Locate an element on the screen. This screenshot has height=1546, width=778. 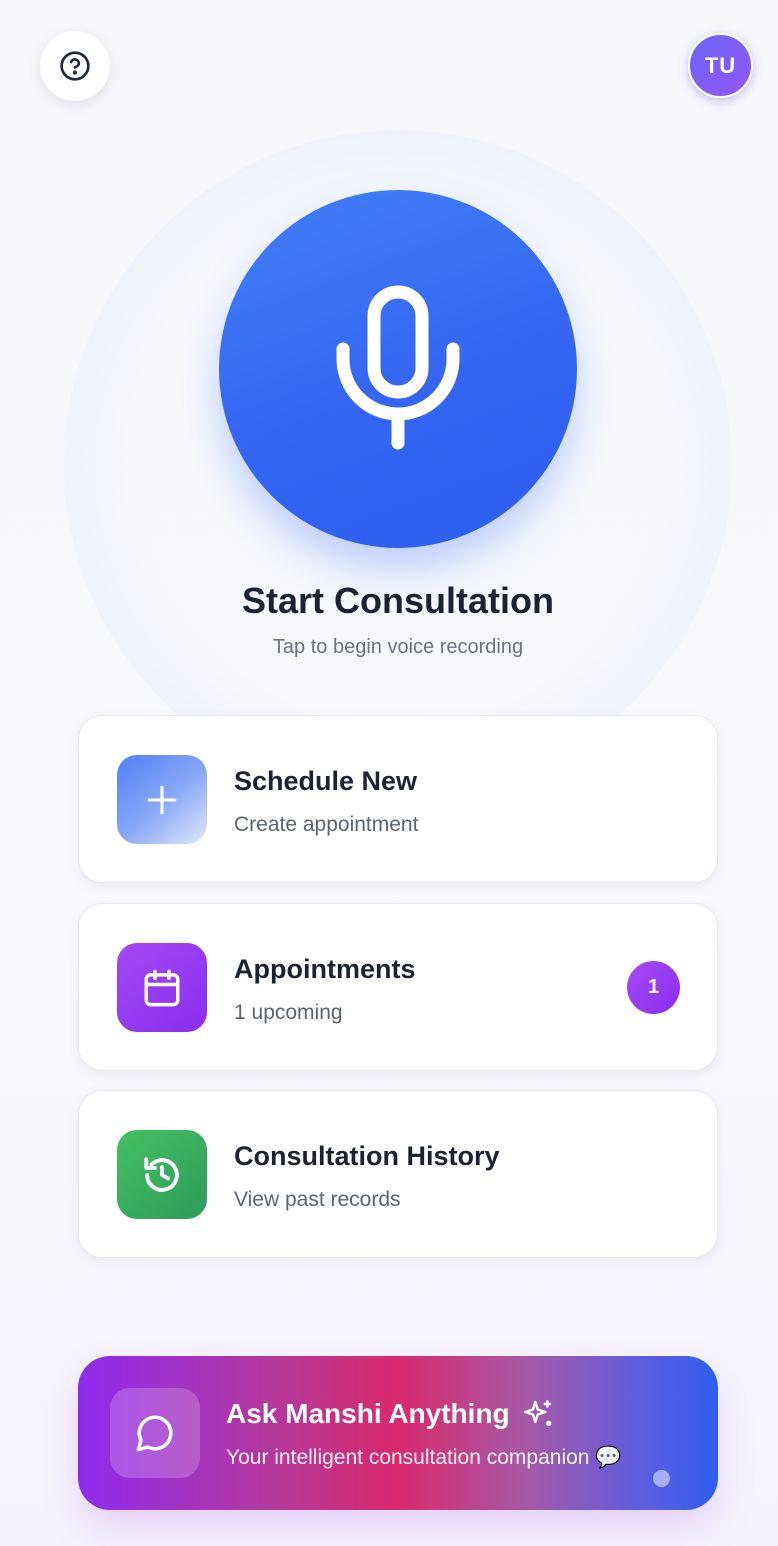
appointments-icon-tile is located at coordinates (162, 987).